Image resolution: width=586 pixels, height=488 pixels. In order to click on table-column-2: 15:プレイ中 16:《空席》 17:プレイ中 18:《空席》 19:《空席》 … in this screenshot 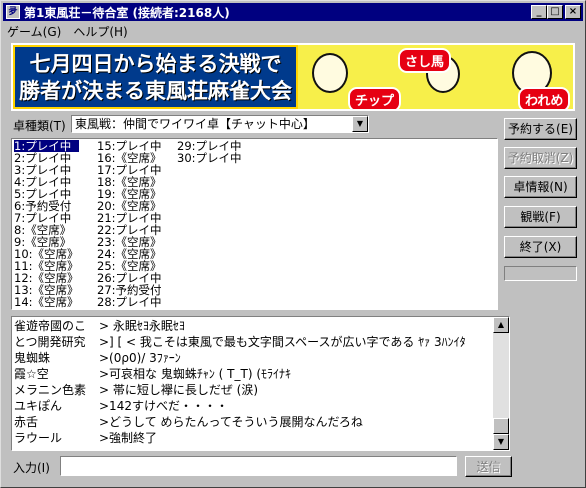, I will do `click(129, 224)`.